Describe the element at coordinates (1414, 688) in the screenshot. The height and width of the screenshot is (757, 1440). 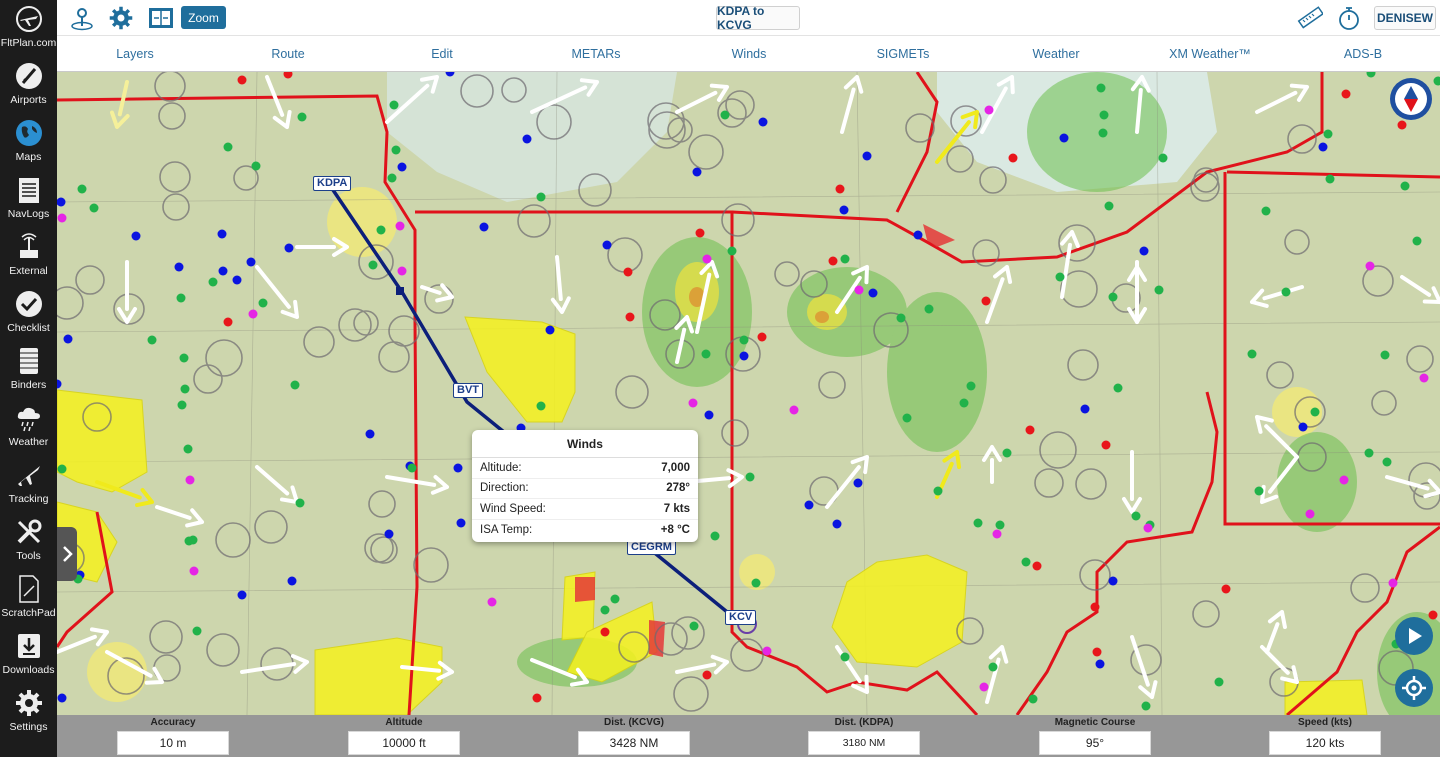
I see `center-location-button` at that location.